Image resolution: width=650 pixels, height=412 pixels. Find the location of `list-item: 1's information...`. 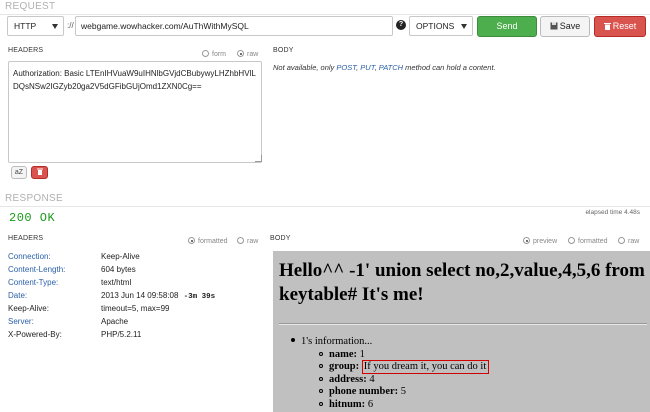

list-item: 1's information... is located at coordinates (466, 342).